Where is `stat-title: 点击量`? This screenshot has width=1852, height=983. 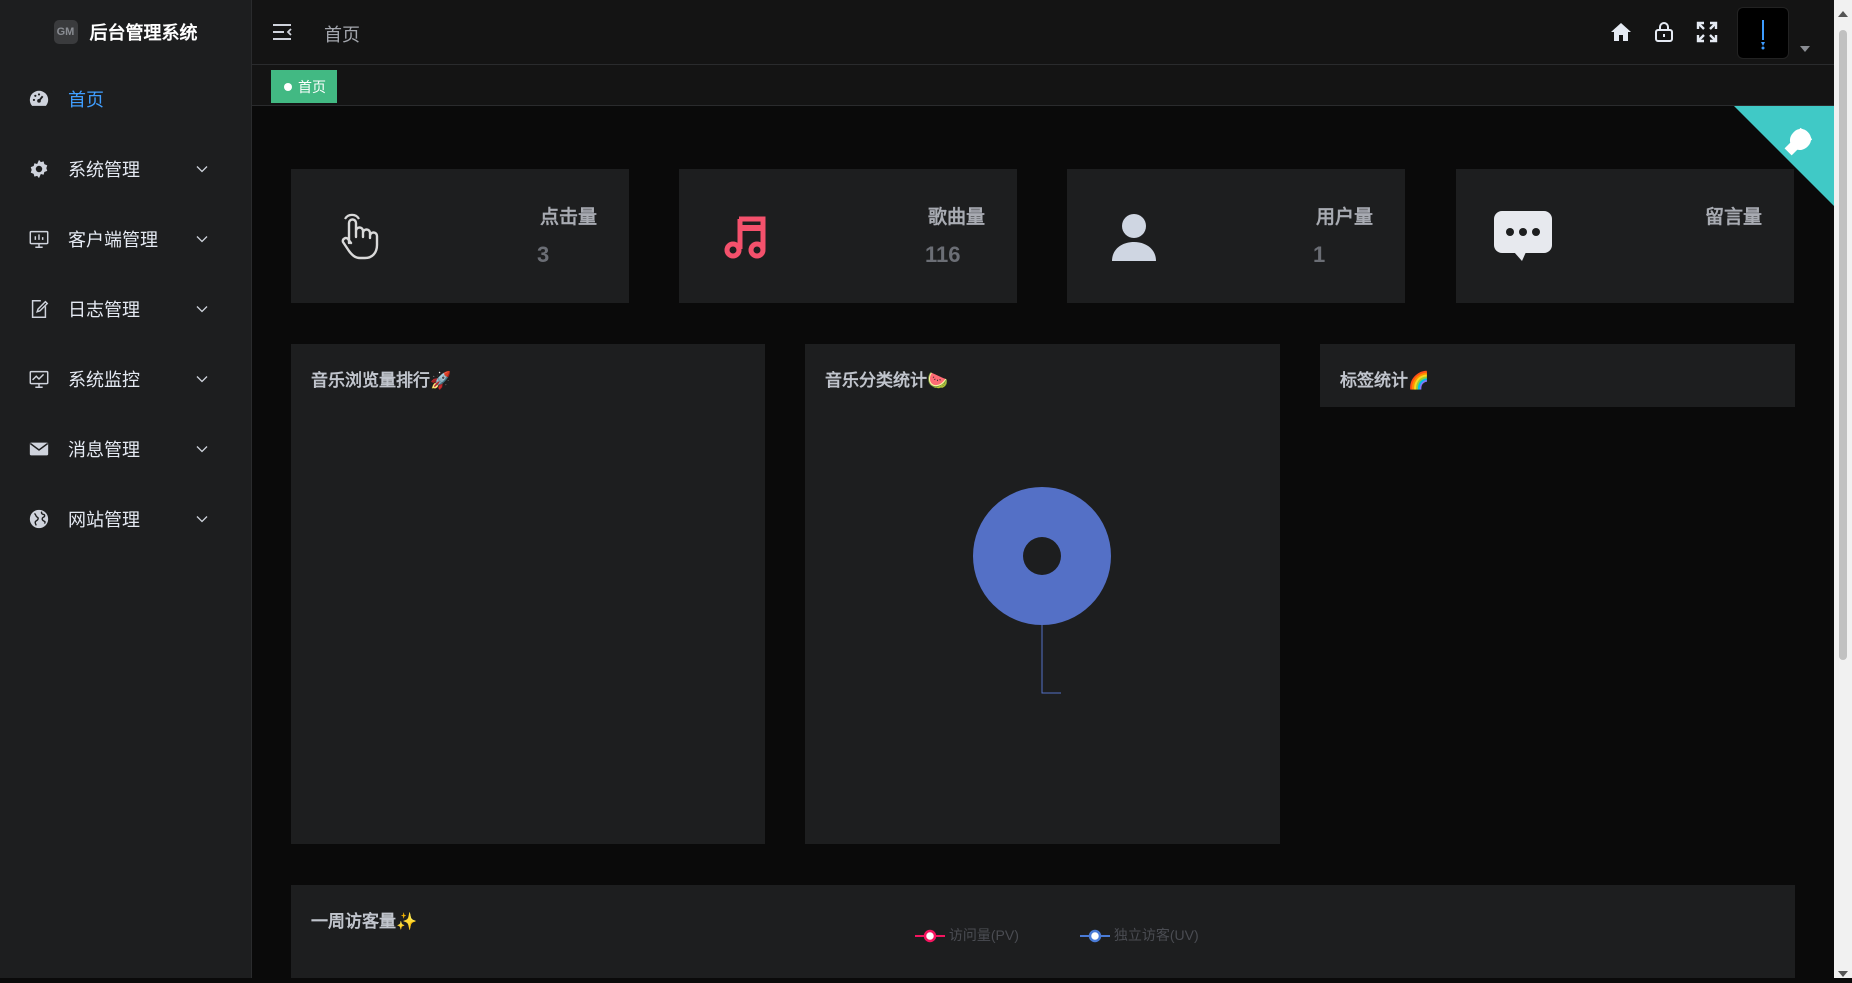
stat-title: 点击量 is located at coordinates (568, 217).